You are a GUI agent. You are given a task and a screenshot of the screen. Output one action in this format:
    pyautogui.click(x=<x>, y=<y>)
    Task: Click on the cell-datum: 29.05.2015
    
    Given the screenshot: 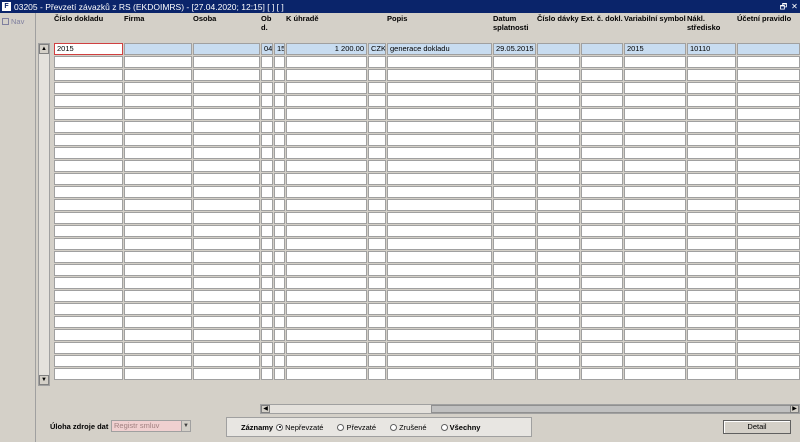 What is the action you would take?
    pyautogui.click(x=514, y=49)
    